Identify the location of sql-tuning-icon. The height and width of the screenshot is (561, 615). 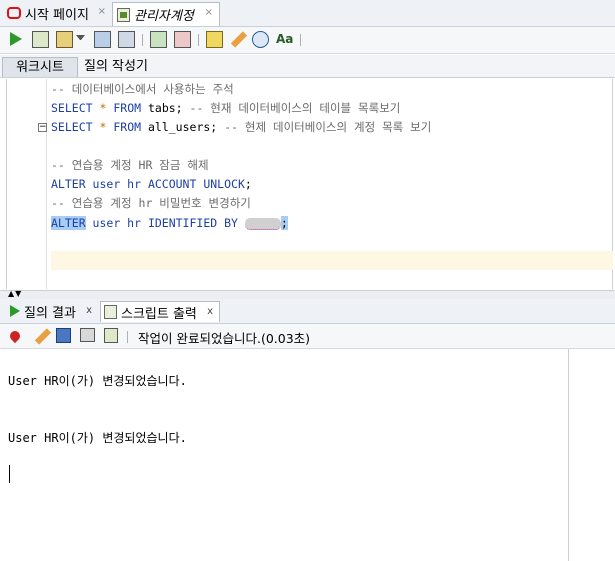
(126, 39).